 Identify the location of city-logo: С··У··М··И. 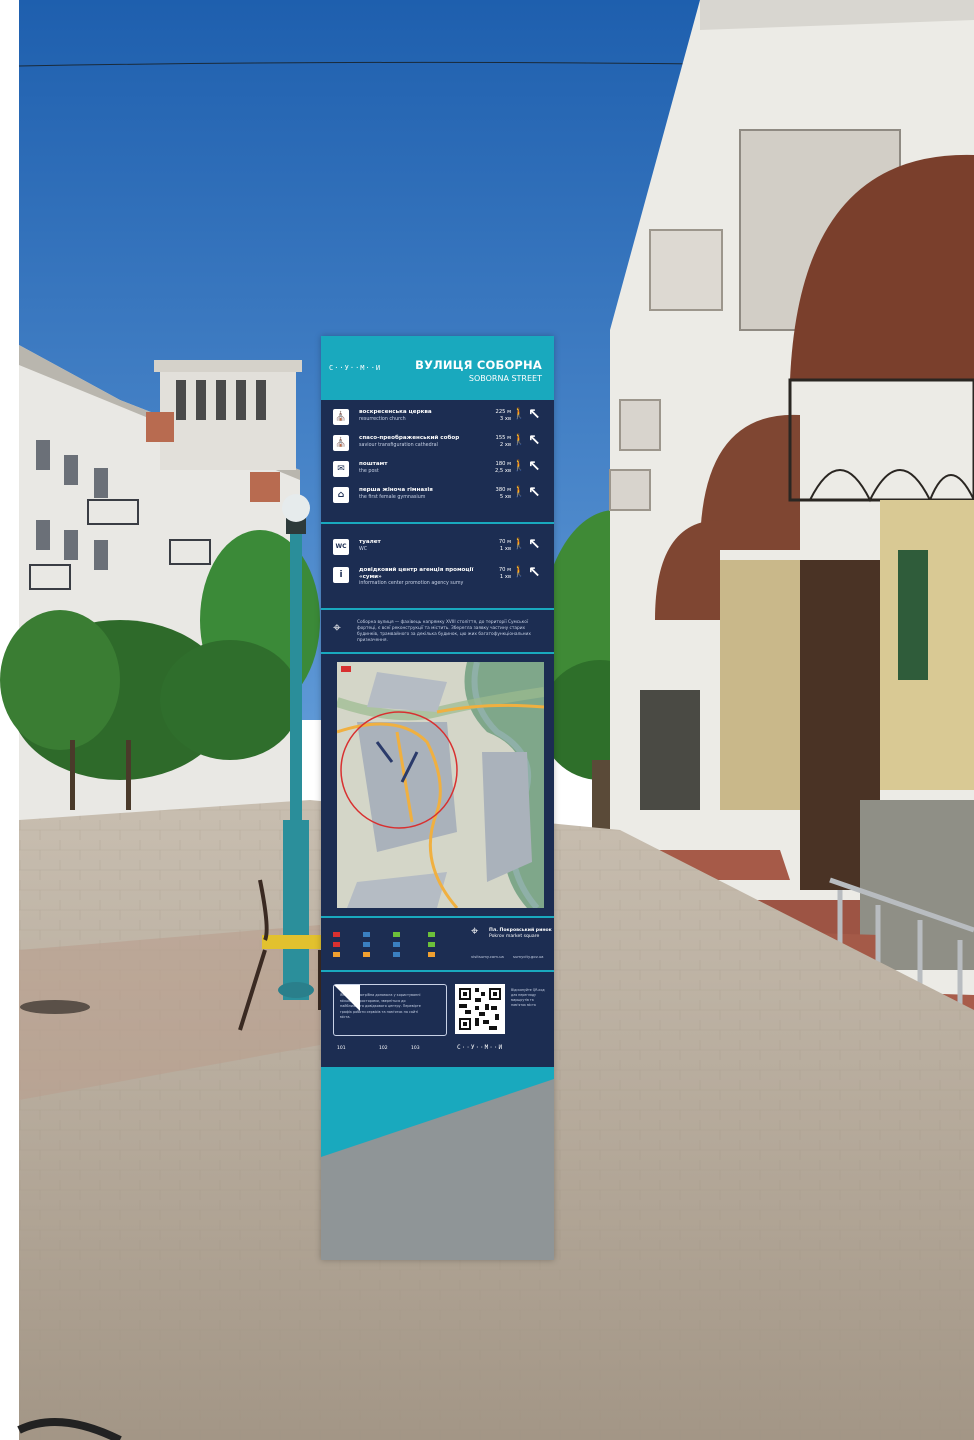
(355, 368).